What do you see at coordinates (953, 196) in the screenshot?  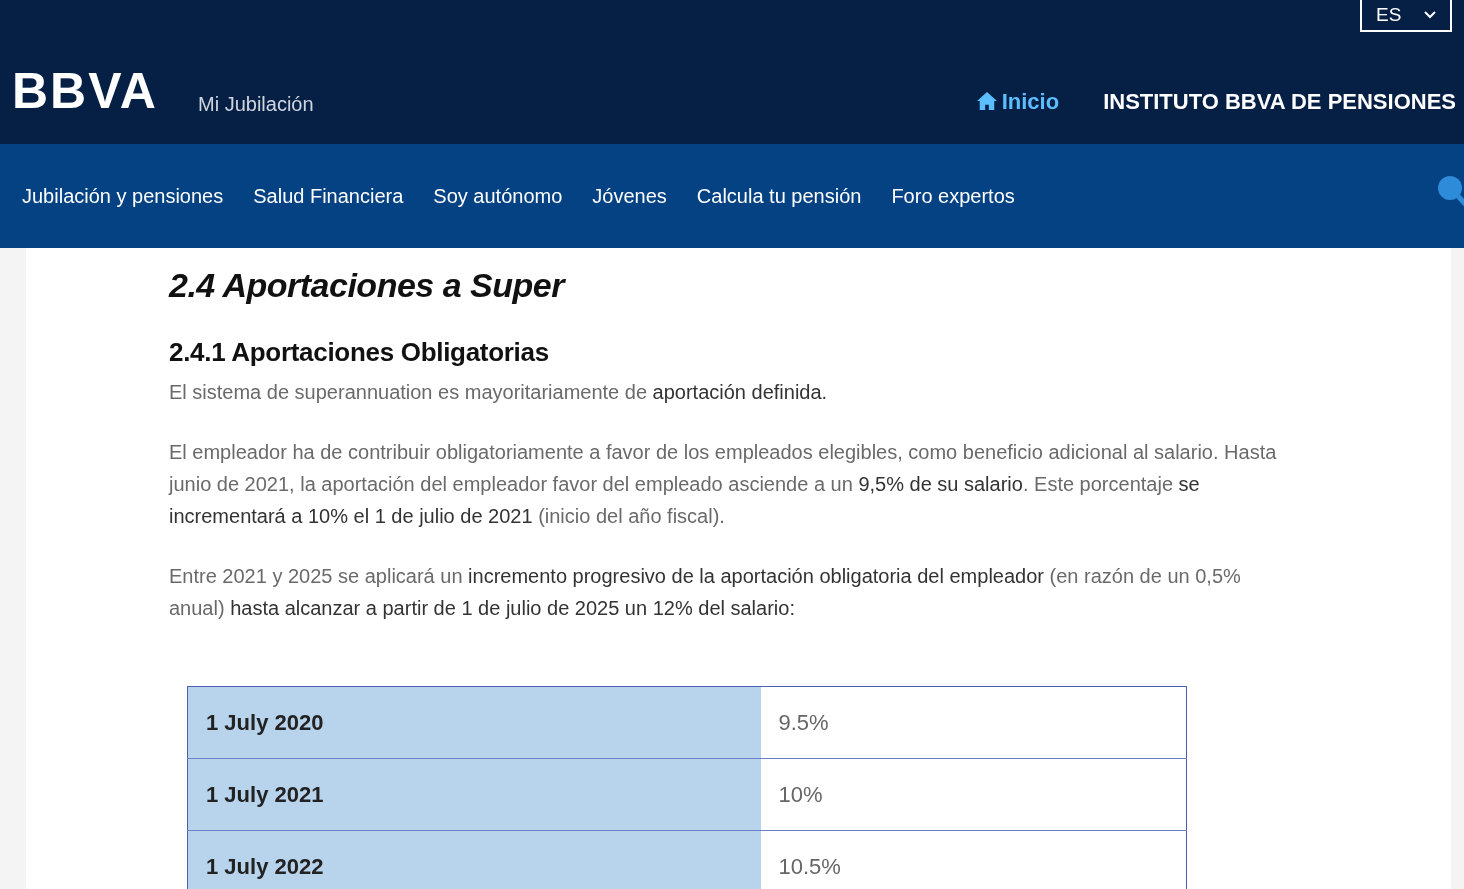 I see `nav-link: Foro expertos` at bounding box center [953, 196].